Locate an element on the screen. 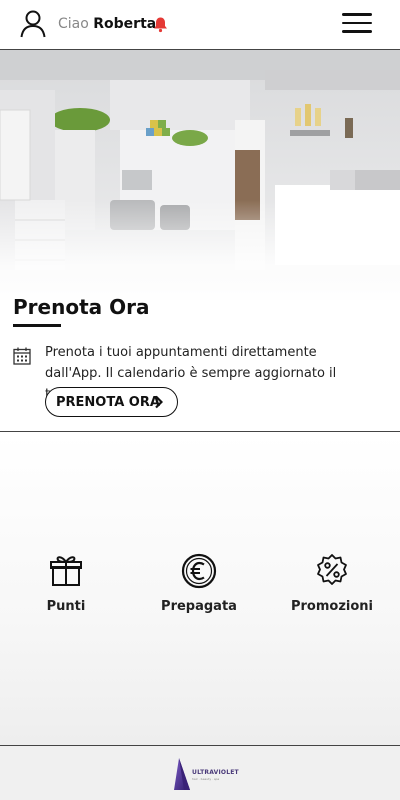 Image resolution: width=400 pixels, height=800 pixels. euro-coin-icon is located at coordinates (199, 571).